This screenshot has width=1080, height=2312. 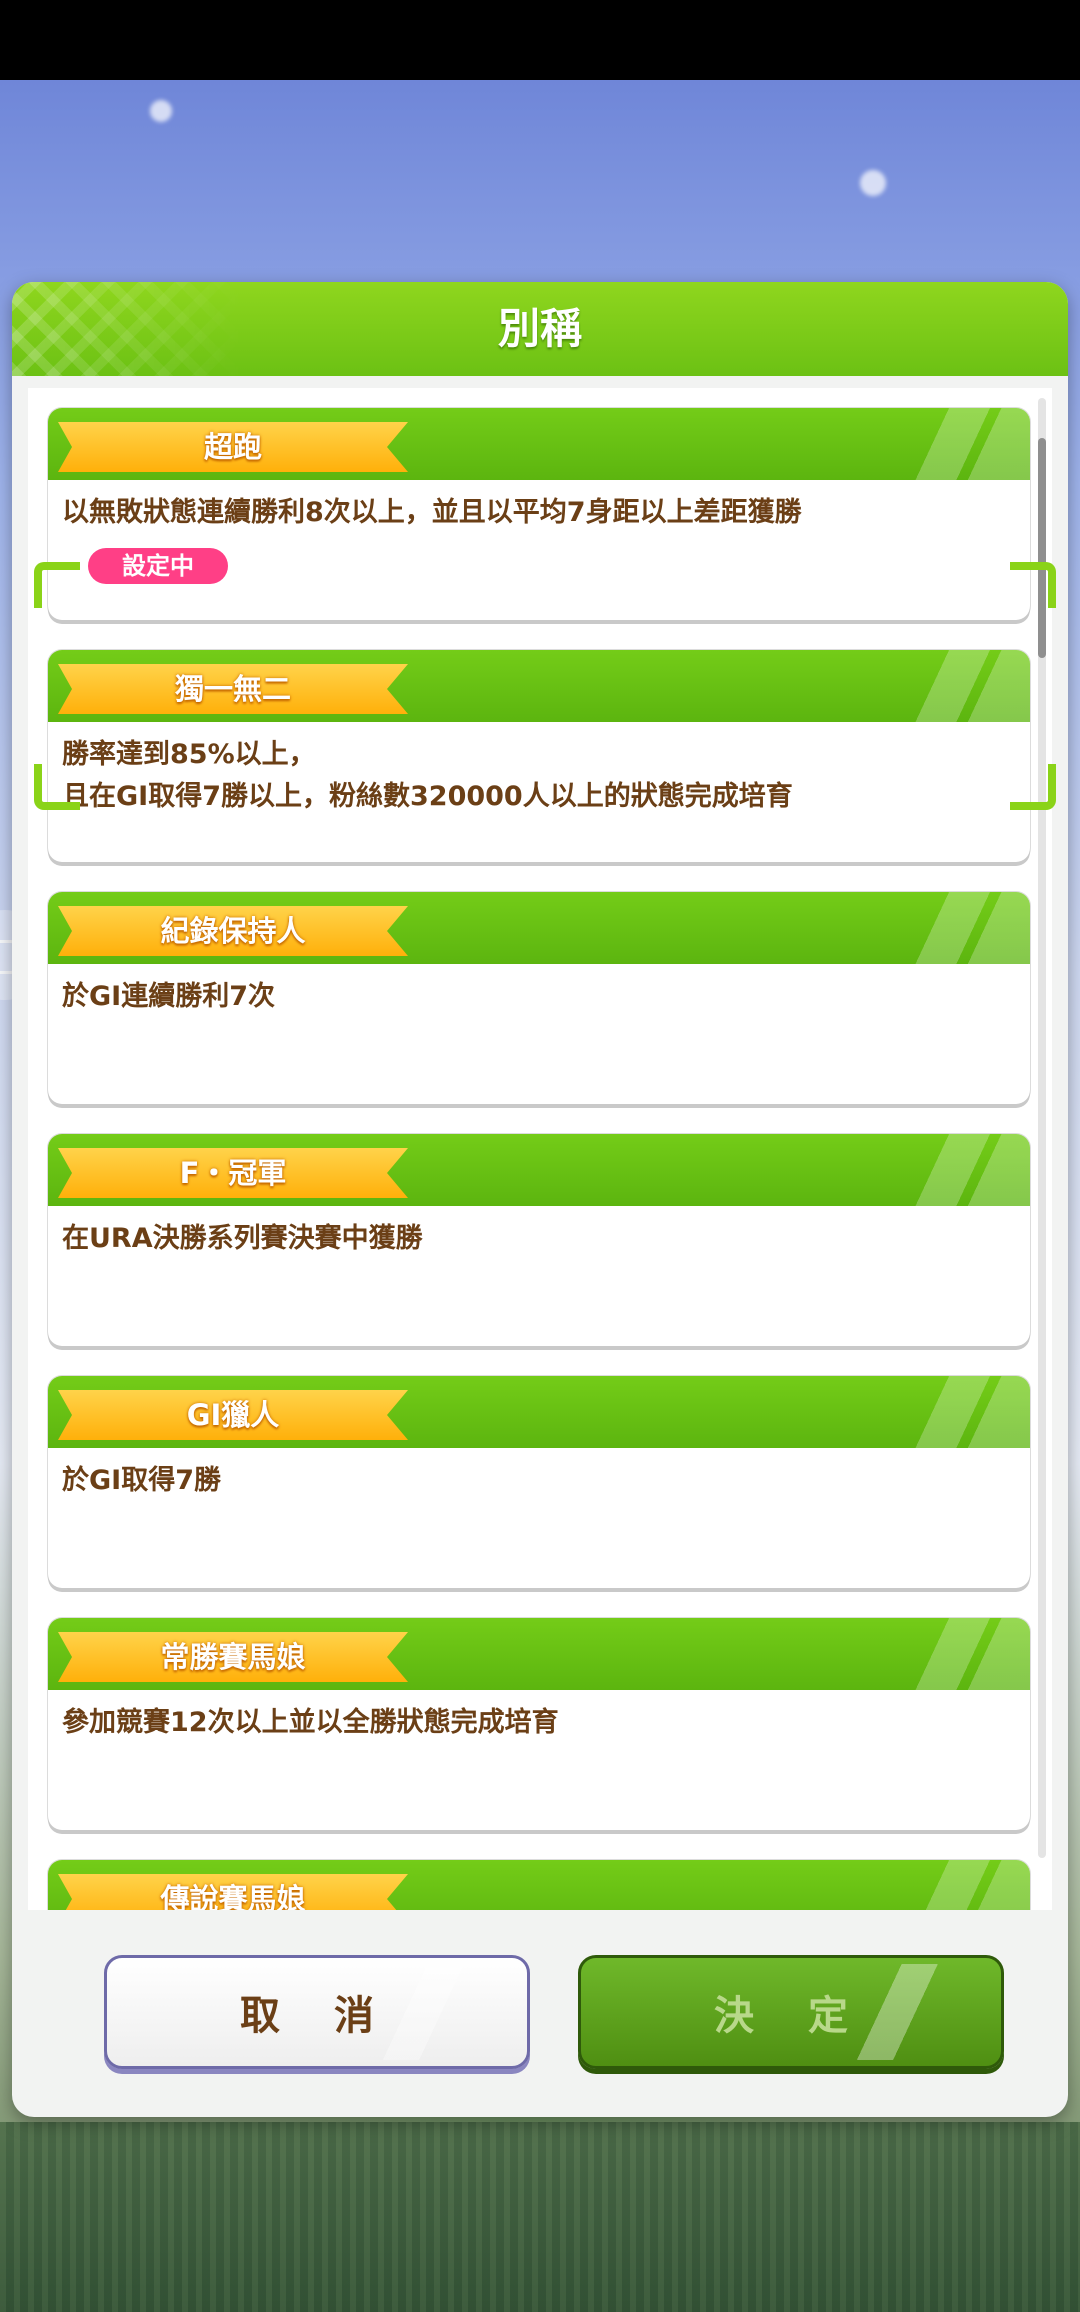 What do you see at coordinates (242, 1238) in the screenshot?
I see `title-description: 在URA決勝系列賽決賽中獲勝` at bounding box center [242, 1238].